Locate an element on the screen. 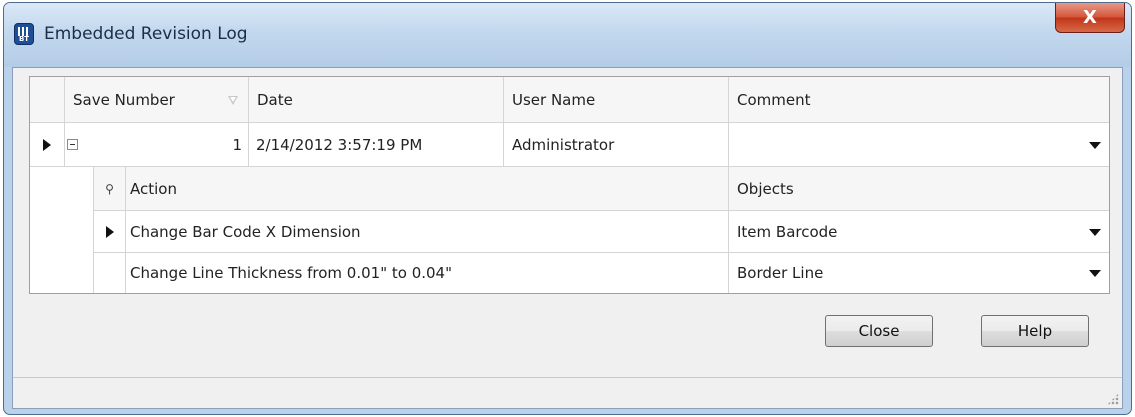 The width and height of the screenshot is (1135, 417). close-button: Close is located at coordinates (879, 331).